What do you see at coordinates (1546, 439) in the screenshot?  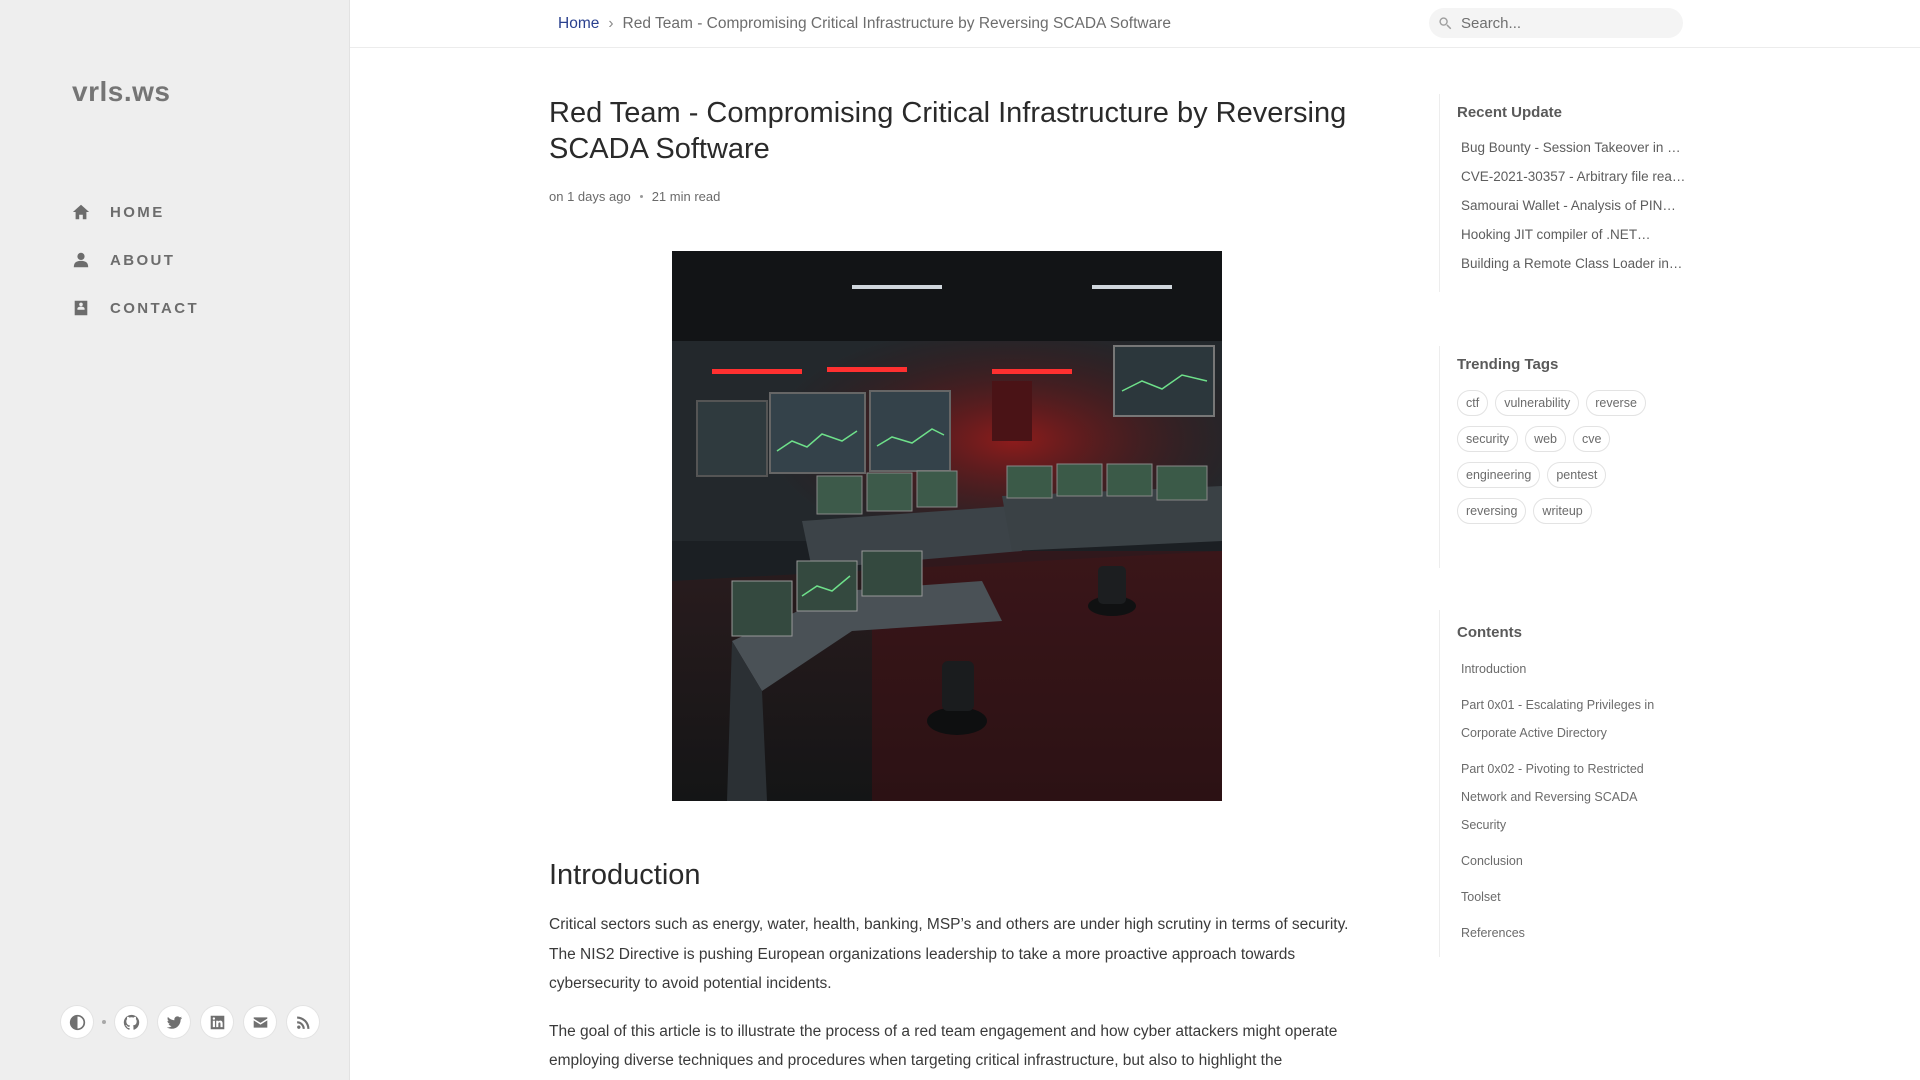 I see `tag-web: web` at bounding box center [1546, 439].